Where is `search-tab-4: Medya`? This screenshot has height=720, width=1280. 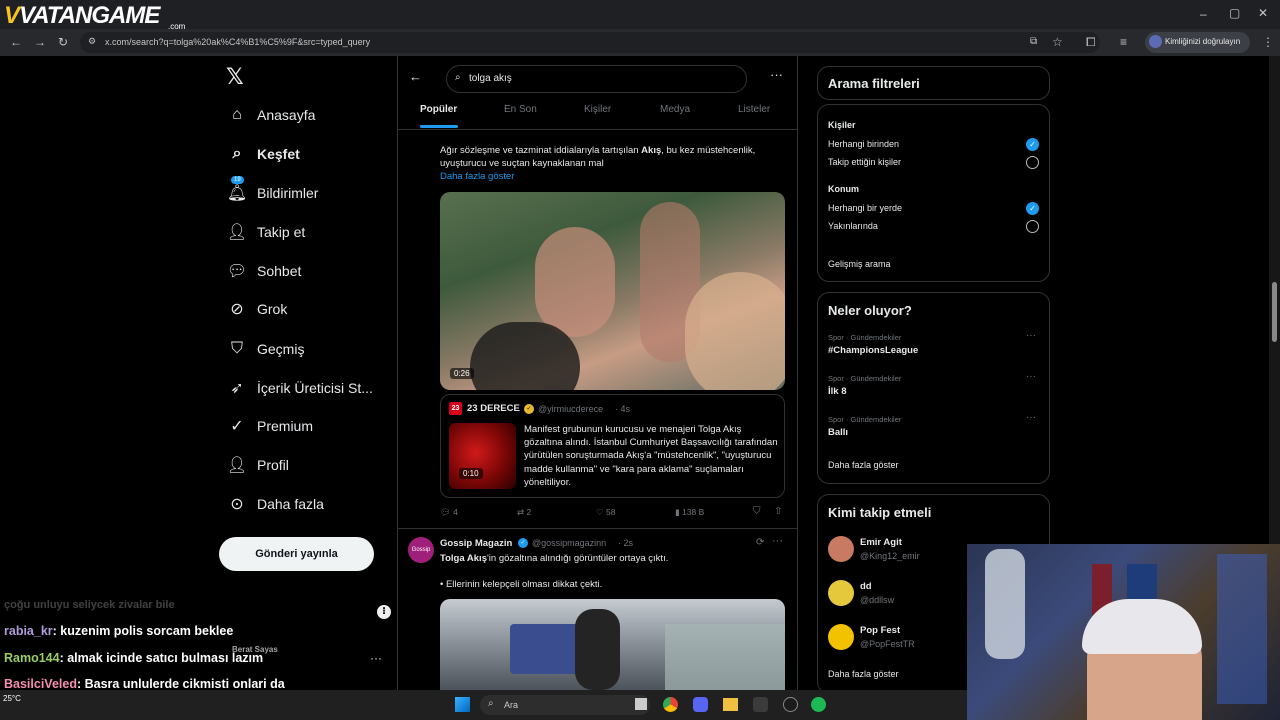 search-tab-4: Medya is located at coordinates (675, 109).